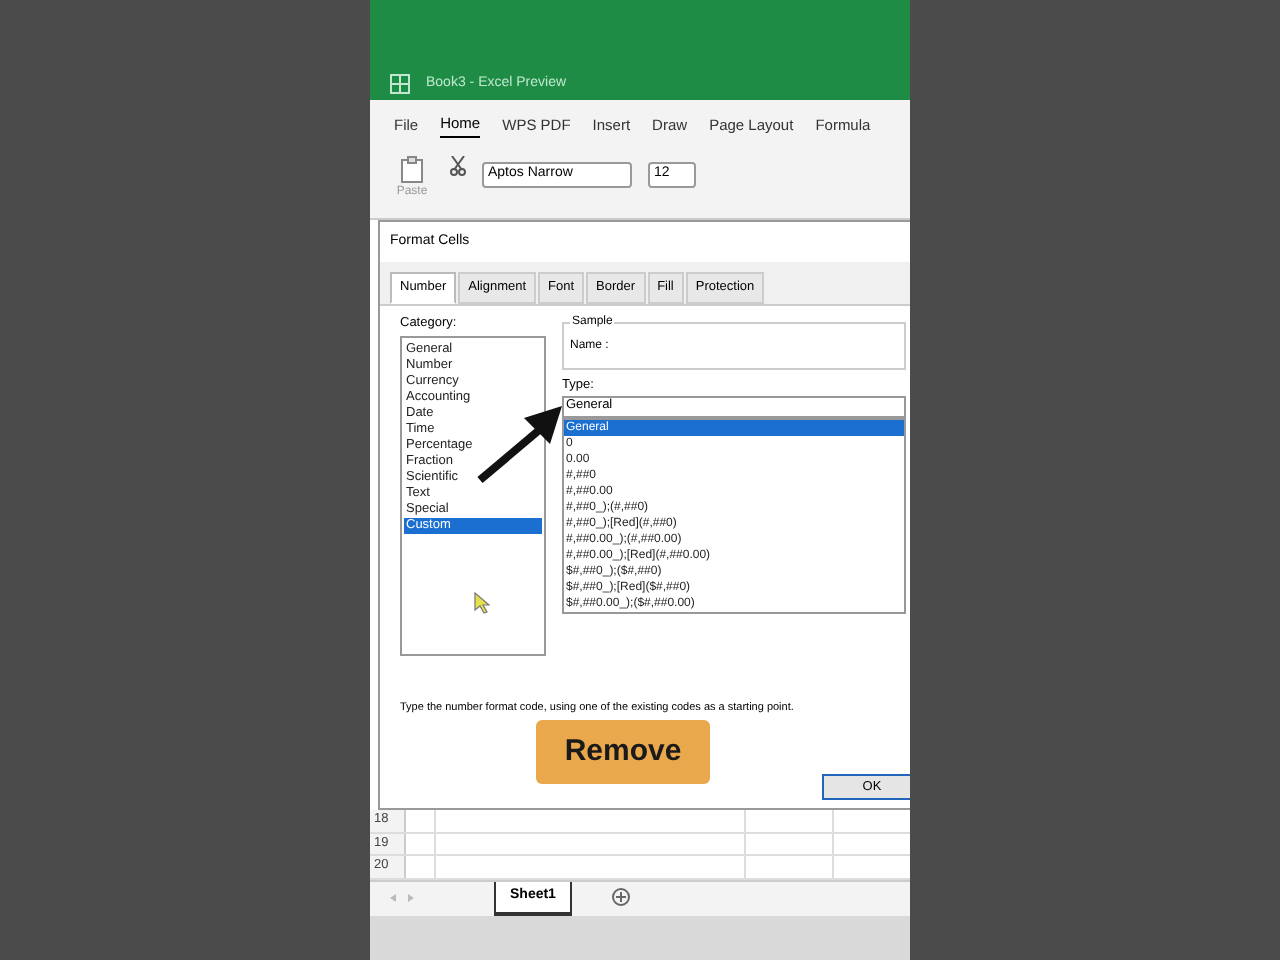 The image size is (1280, 960). I want to click on scissors-icon, so click(458, 166).